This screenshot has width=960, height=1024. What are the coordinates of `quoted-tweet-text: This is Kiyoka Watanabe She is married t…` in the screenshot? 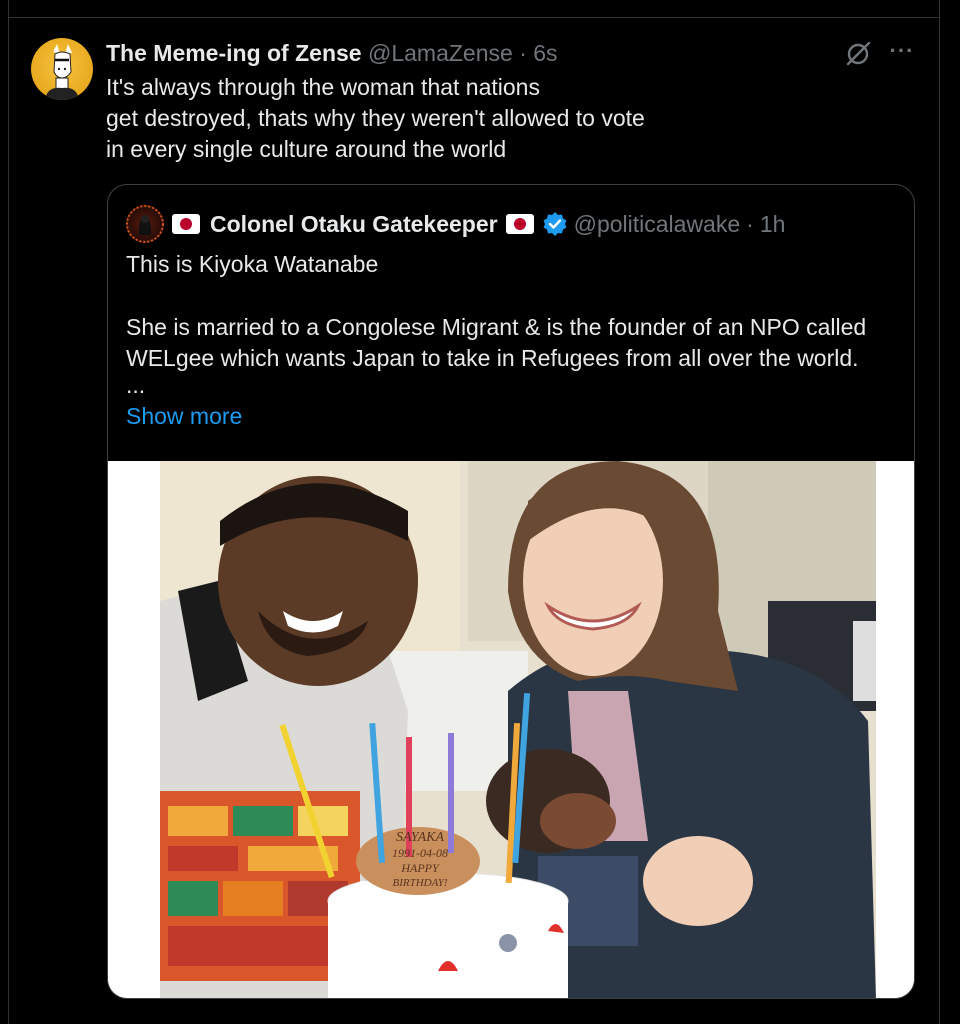 It's located at (516, 323).